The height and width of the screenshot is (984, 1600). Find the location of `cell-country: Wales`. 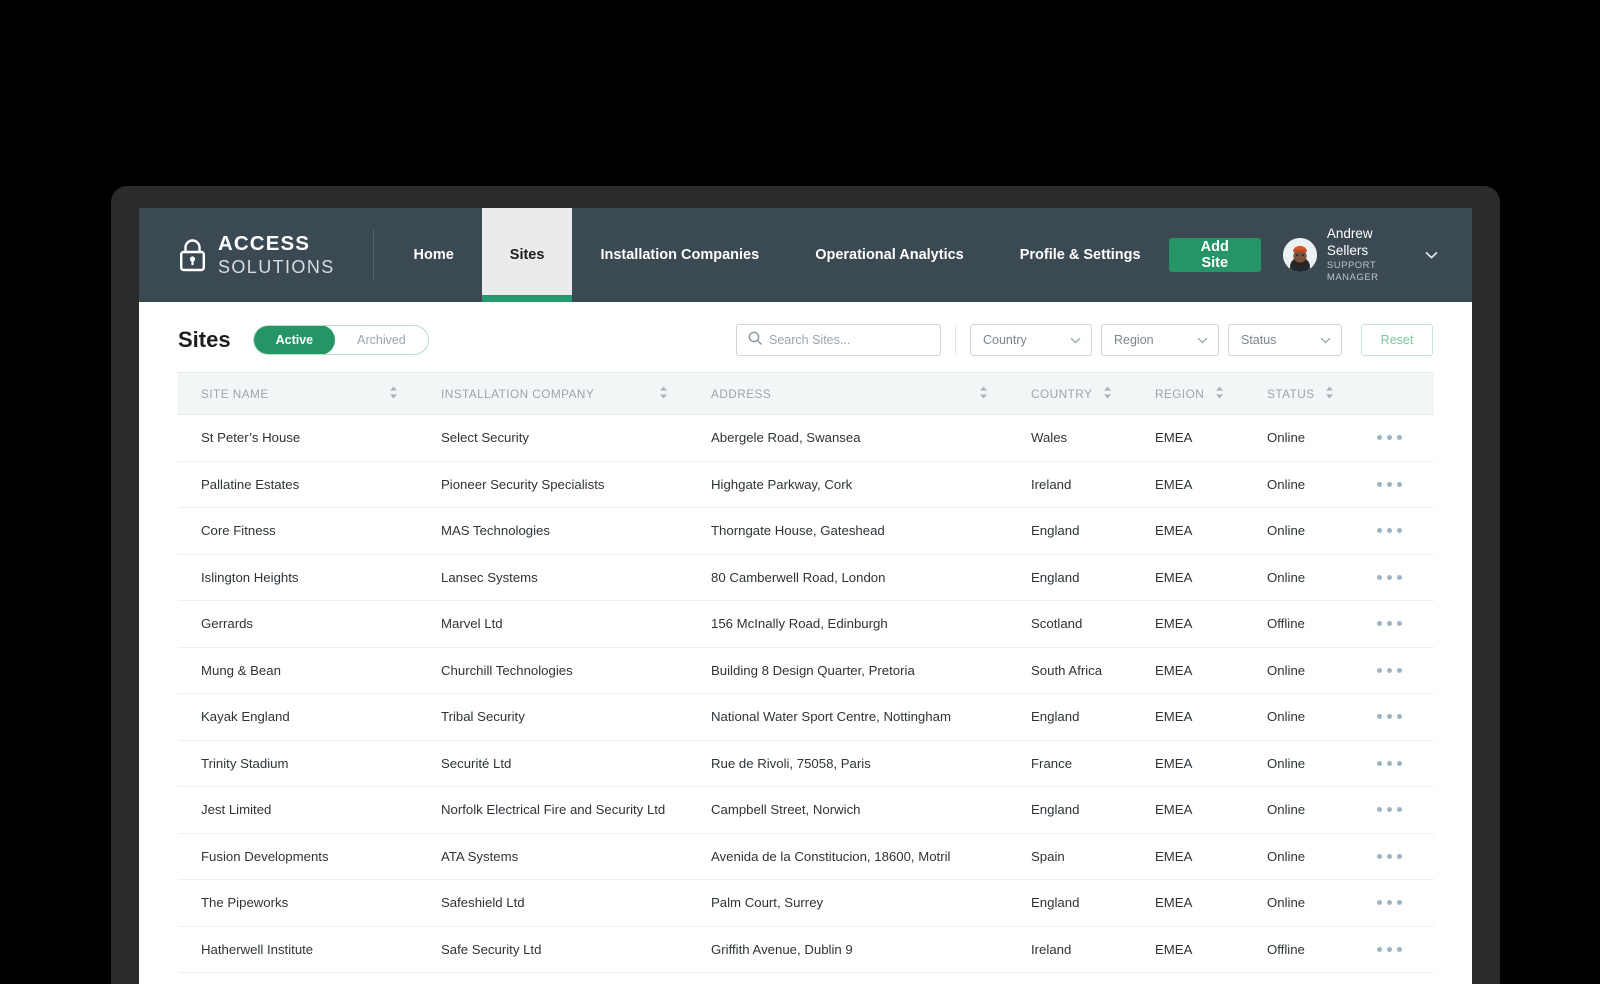

cell-country: Wales is located at coordinates (1070, 438).